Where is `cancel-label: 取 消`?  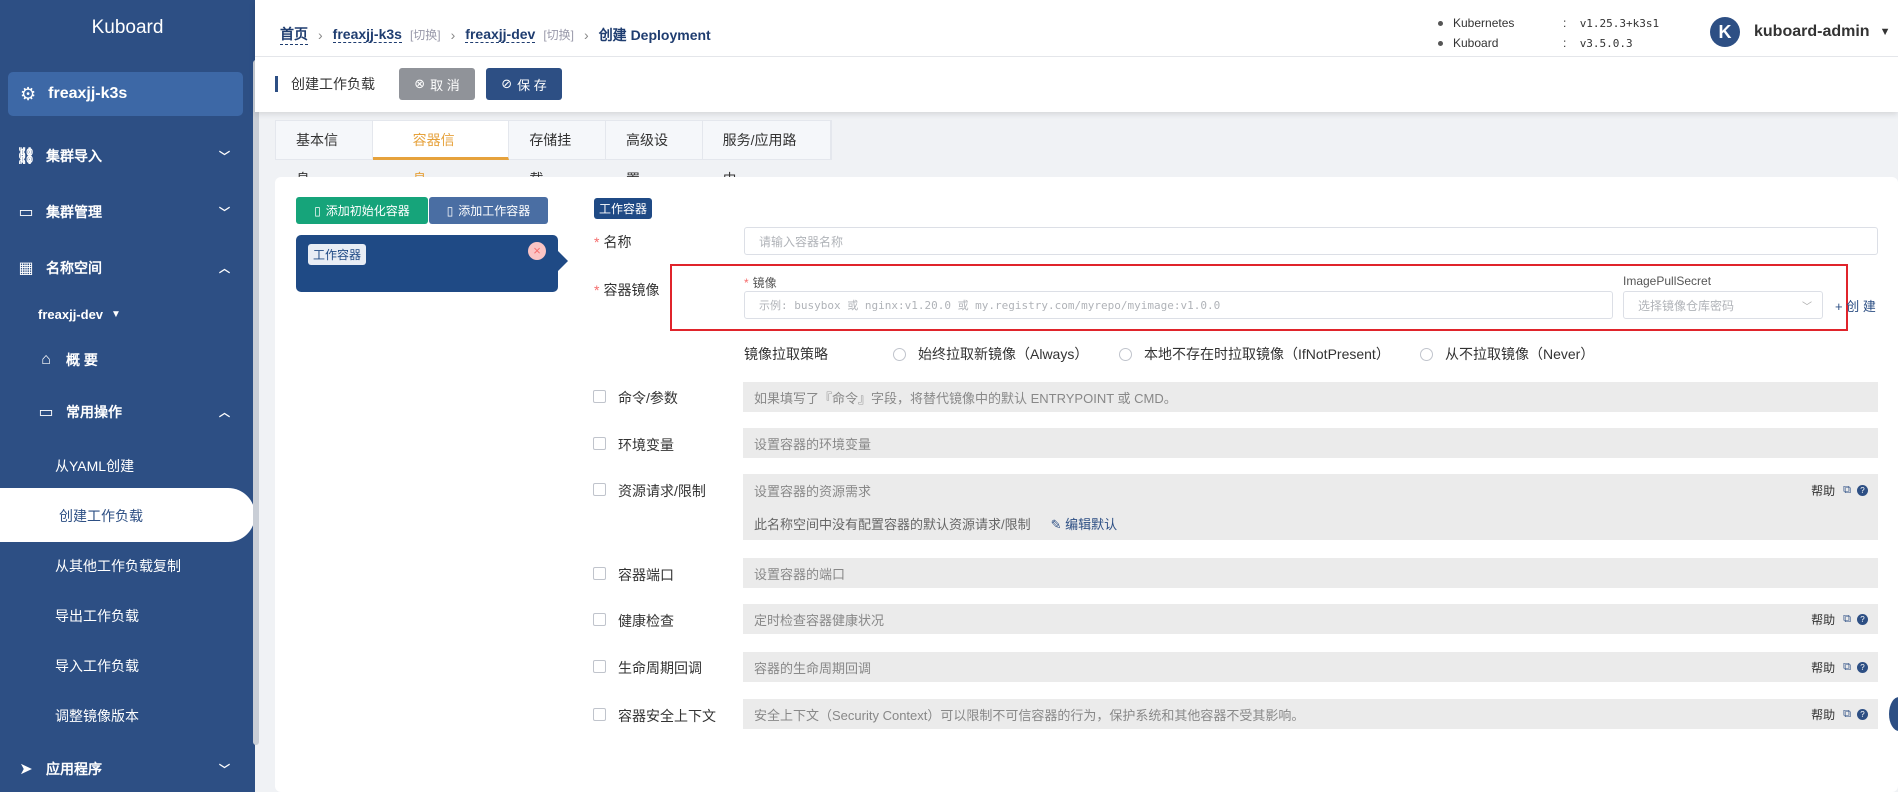 cancel-label: 取 消 is located at coordinates (445, 85).